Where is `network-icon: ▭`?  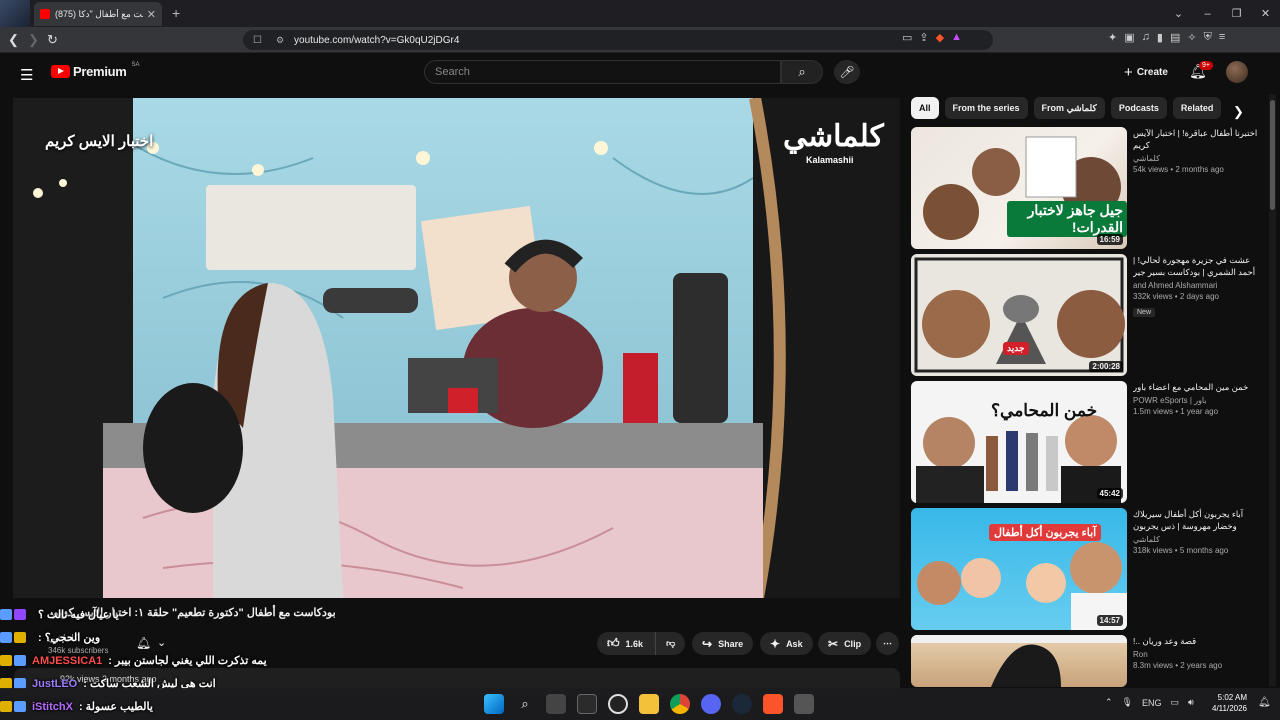 network-icon: ▭ is located at coordinates (1175, 702).